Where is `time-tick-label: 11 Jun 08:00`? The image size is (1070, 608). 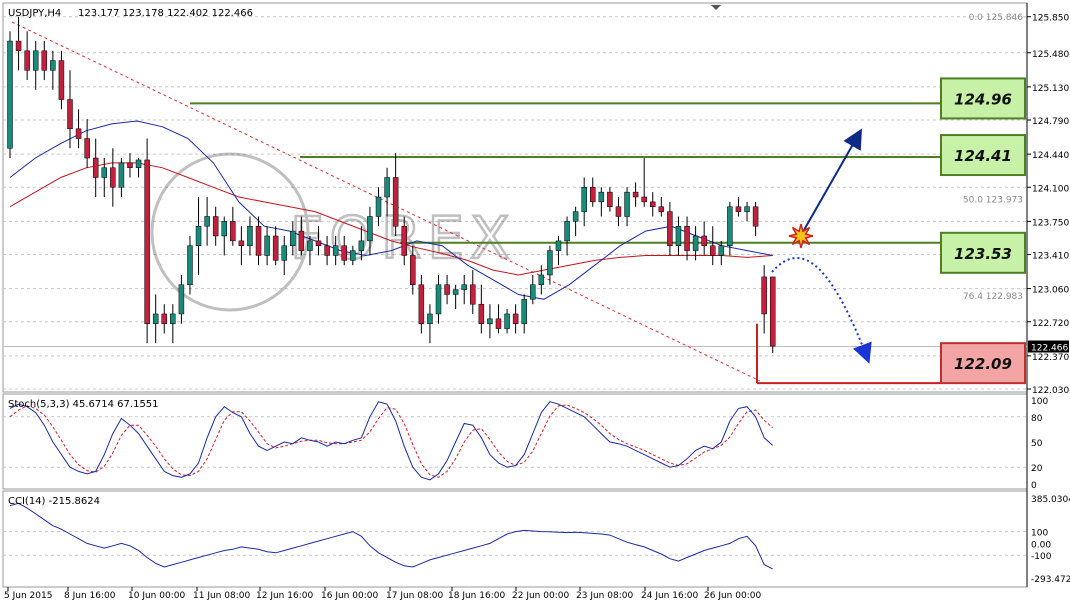
time-tick-label: 11 Jun 08:00 is located at coordinates (221, 596).